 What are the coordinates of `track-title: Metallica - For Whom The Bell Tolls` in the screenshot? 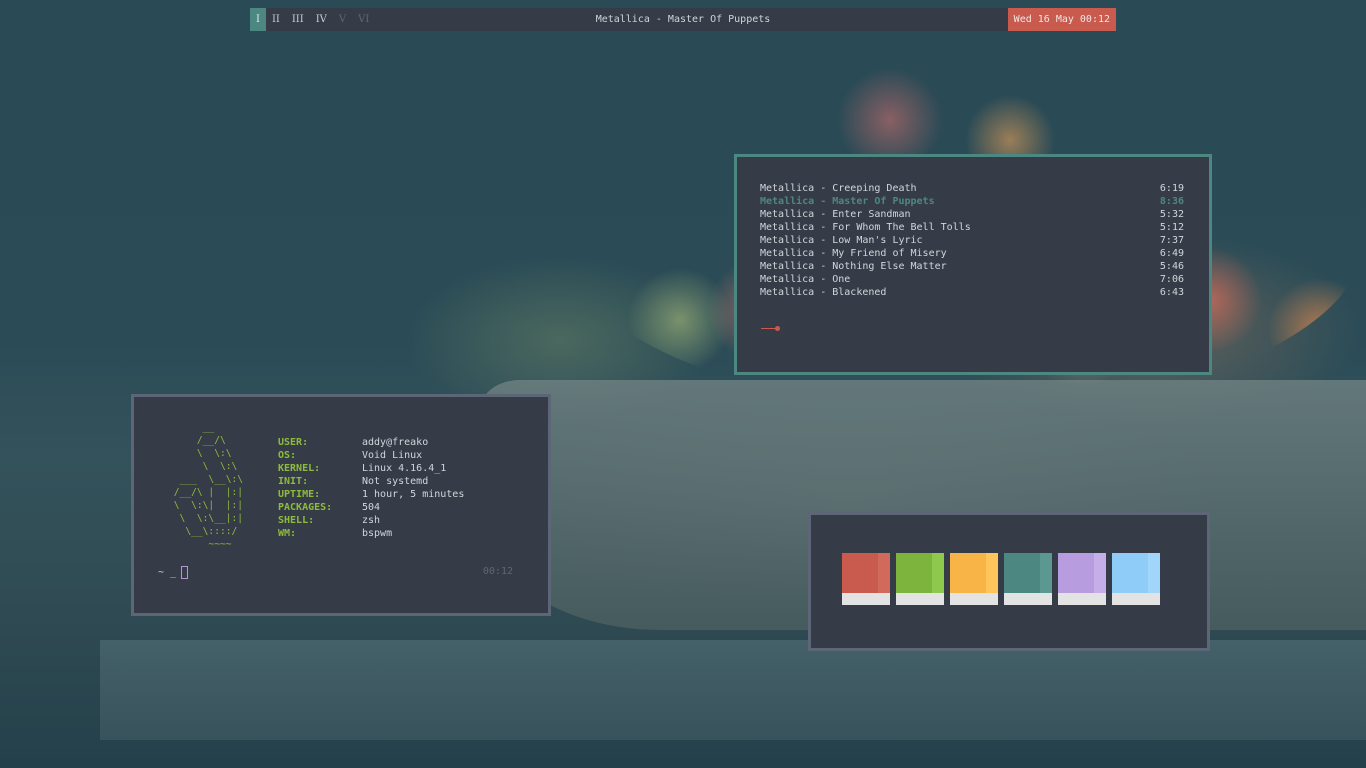 It's located at (865, 227).